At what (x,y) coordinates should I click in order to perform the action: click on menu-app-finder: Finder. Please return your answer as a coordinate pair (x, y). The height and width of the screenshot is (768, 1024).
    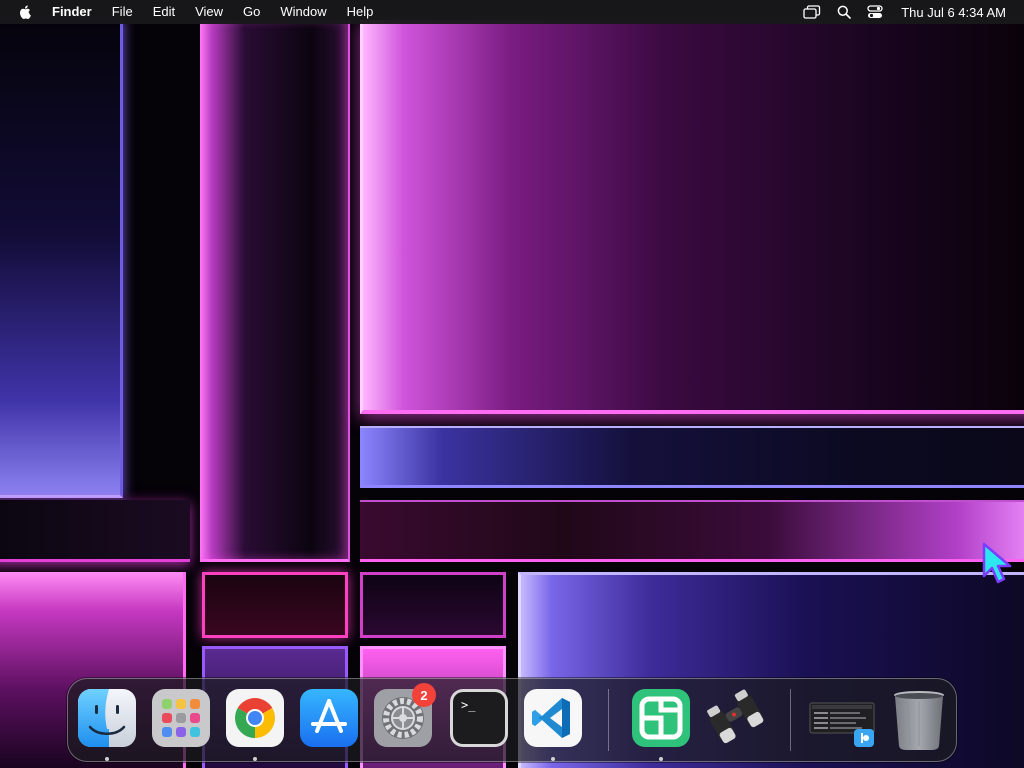
    Looking at the image, I should click on (72, 12).